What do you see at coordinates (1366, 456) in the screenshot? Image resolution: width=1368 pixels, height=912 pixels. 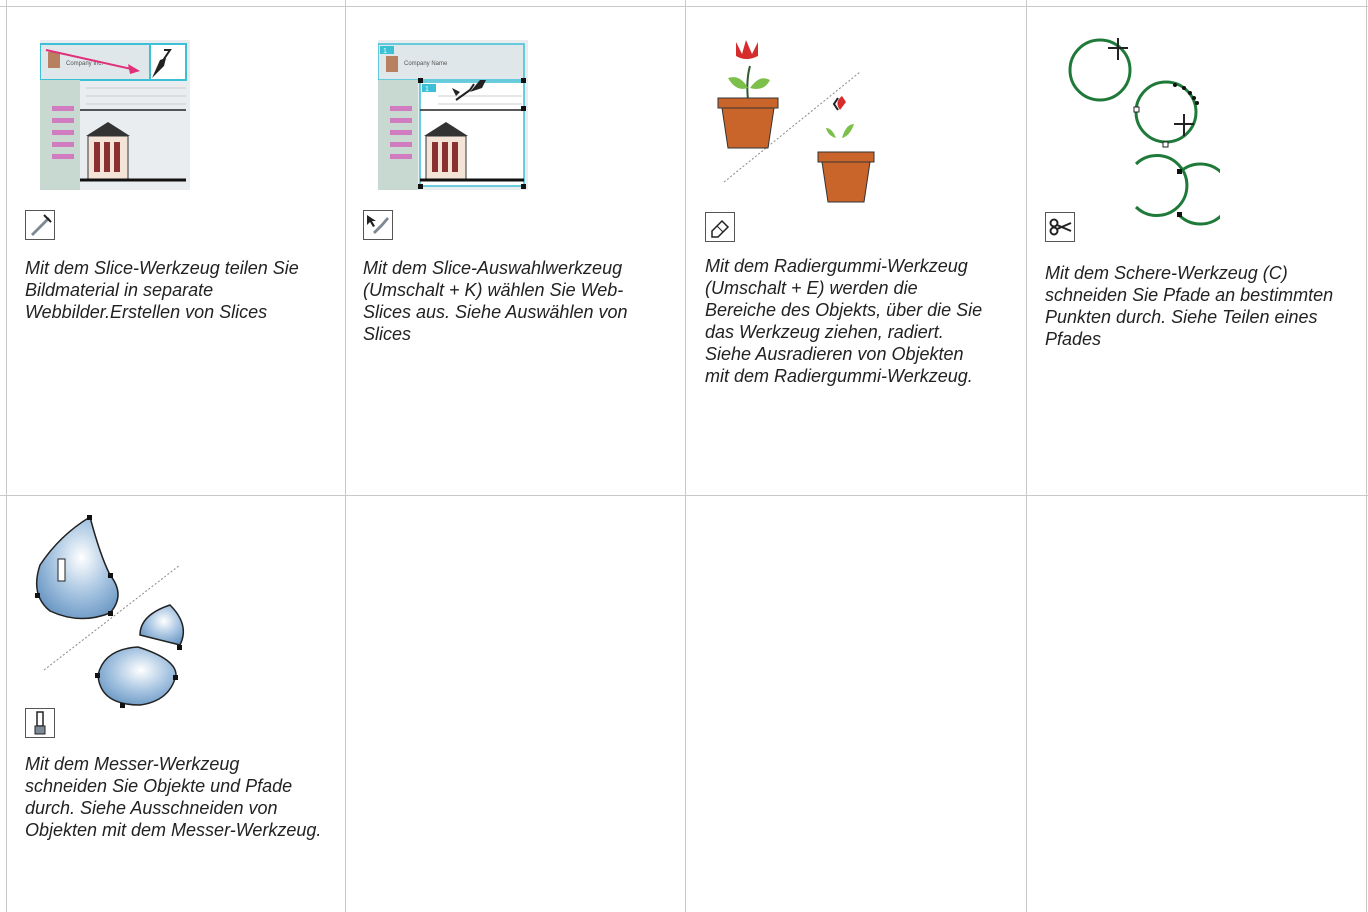 I see `table-border-right` at bounding box center [1366, 456].